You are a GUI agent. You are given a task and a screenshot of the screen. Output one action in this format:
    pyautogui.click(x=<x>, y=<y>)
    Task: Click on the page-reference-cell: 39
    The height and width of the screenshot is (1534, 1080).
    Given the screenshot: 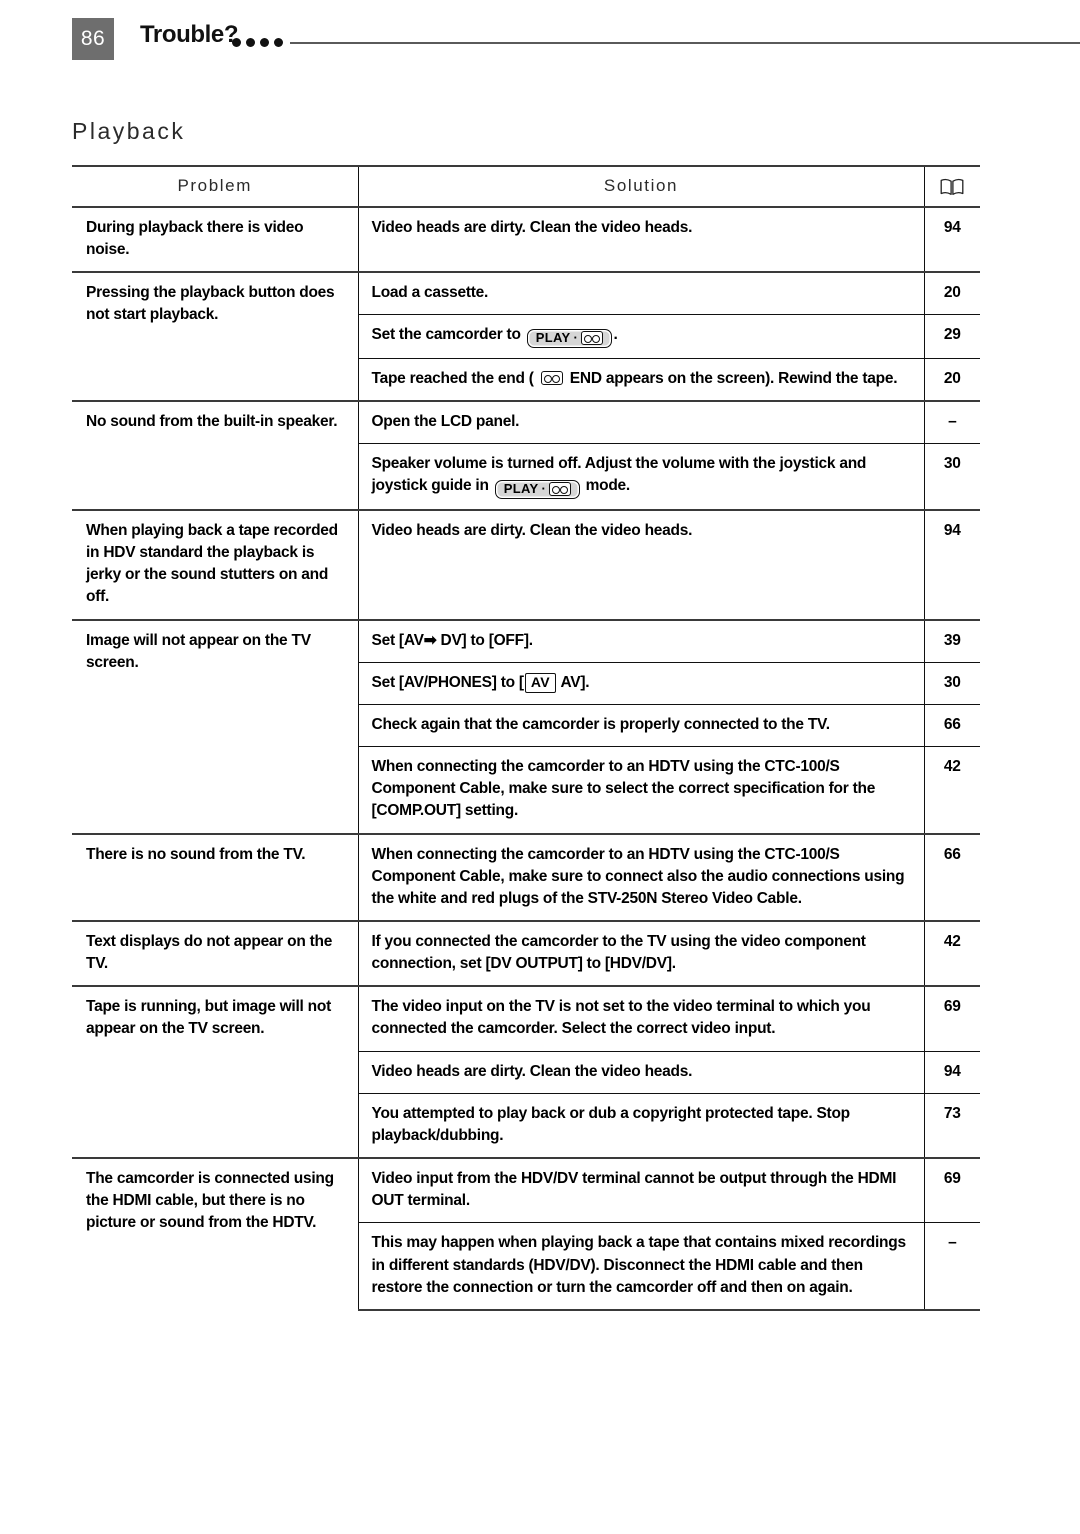 What is the action you would take?
    pyautogui.click(x=952, y=640)
    